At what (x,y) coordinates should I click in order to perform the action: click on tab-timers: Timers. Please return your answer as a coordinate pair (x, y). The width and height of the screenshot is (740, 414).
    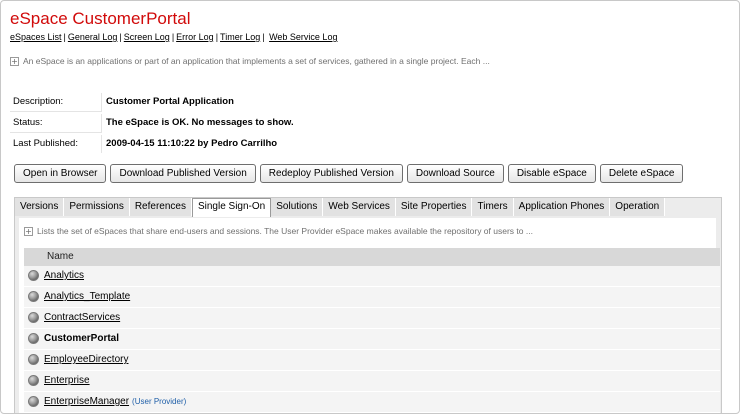
    Looking at the image, I should click on (493, 207).